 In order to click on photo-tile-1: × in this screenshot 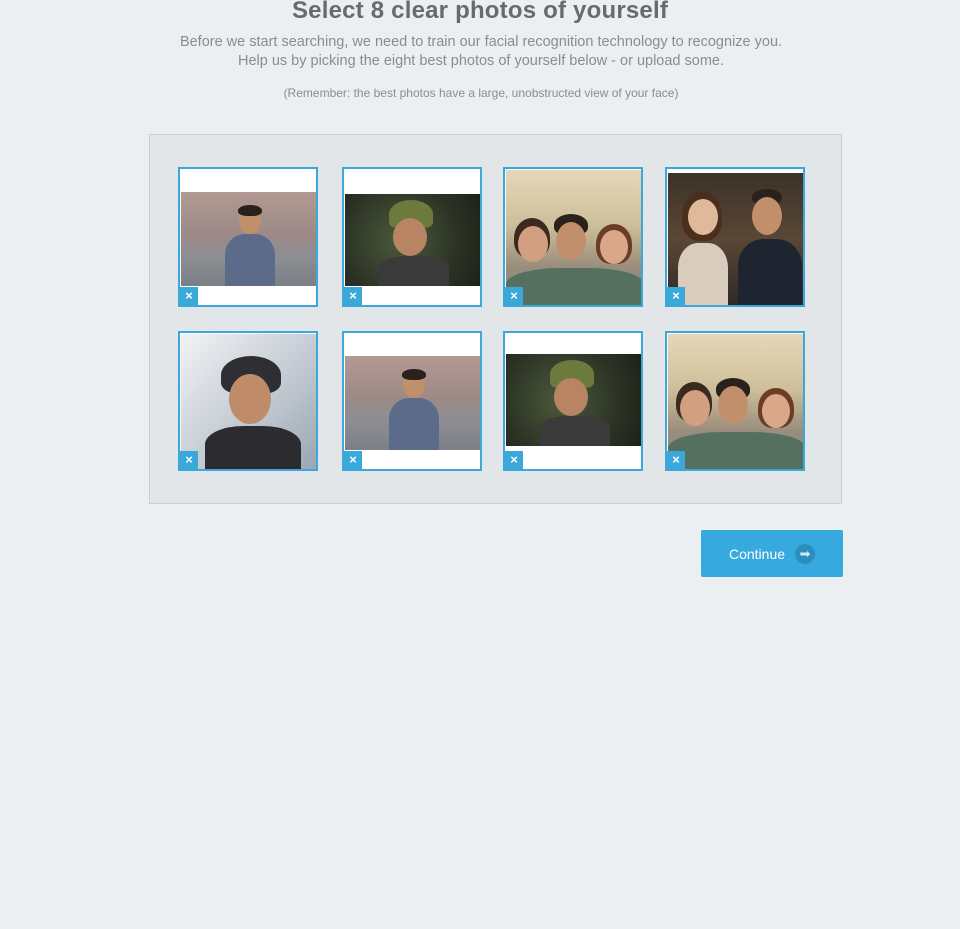, I will do `click(248, 237)`.